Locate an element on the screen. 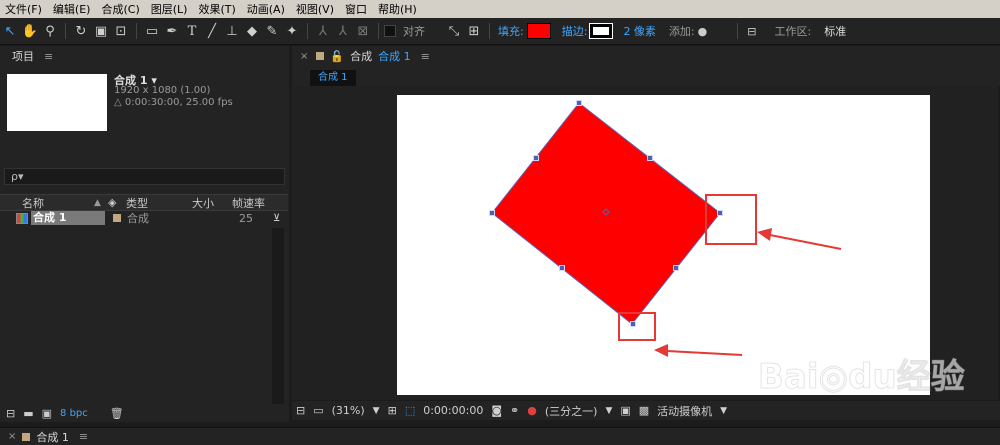  zoom-dropdown-icon: ▼ is located at coordinates (376, 411).